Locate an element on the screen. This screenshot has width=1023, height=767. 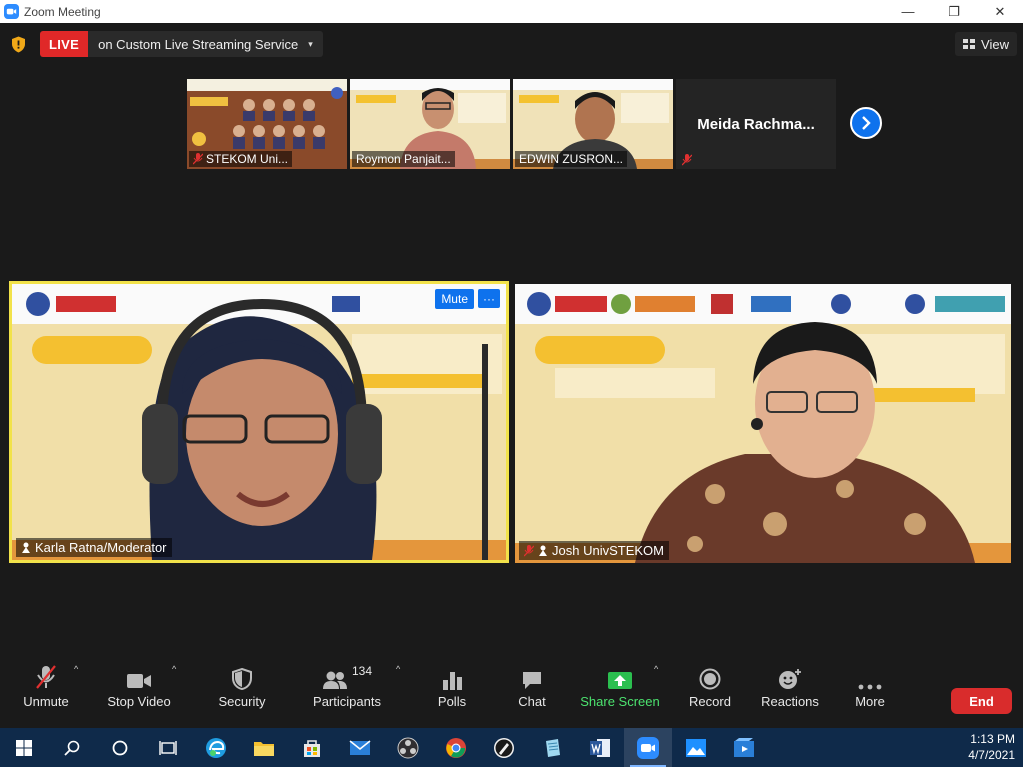
live-service-dropdown: on Custom Live Streaming Service ▾ is located at coordinates (205, 44).